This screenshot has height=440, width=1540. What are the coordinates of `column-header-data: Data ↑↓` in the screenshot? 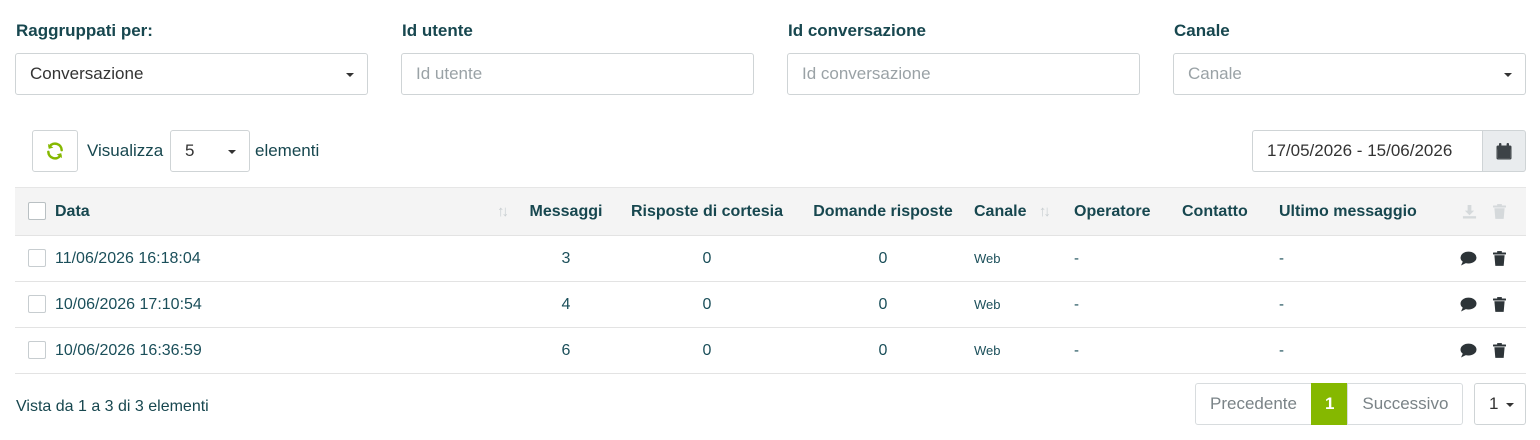 It's located at (282, 211).